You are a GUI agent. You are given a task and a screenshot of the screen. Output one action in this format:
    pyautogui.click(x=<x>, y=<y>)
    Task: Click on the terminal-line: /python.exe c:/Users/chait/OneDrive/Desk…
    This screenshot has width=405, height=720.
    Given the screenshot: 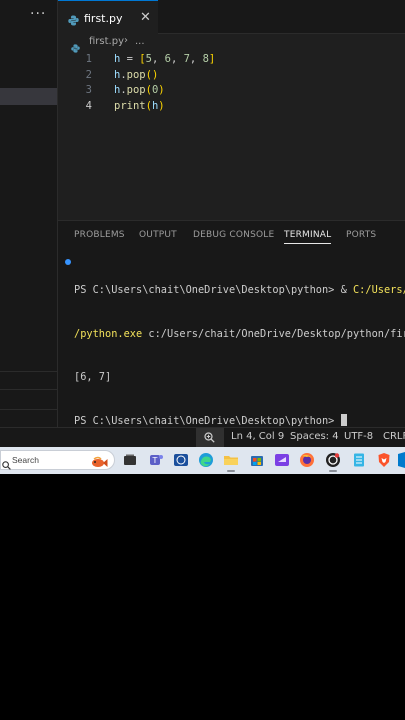 What is the action you would take?
    pyautogui.click(x=239, y=334)
    